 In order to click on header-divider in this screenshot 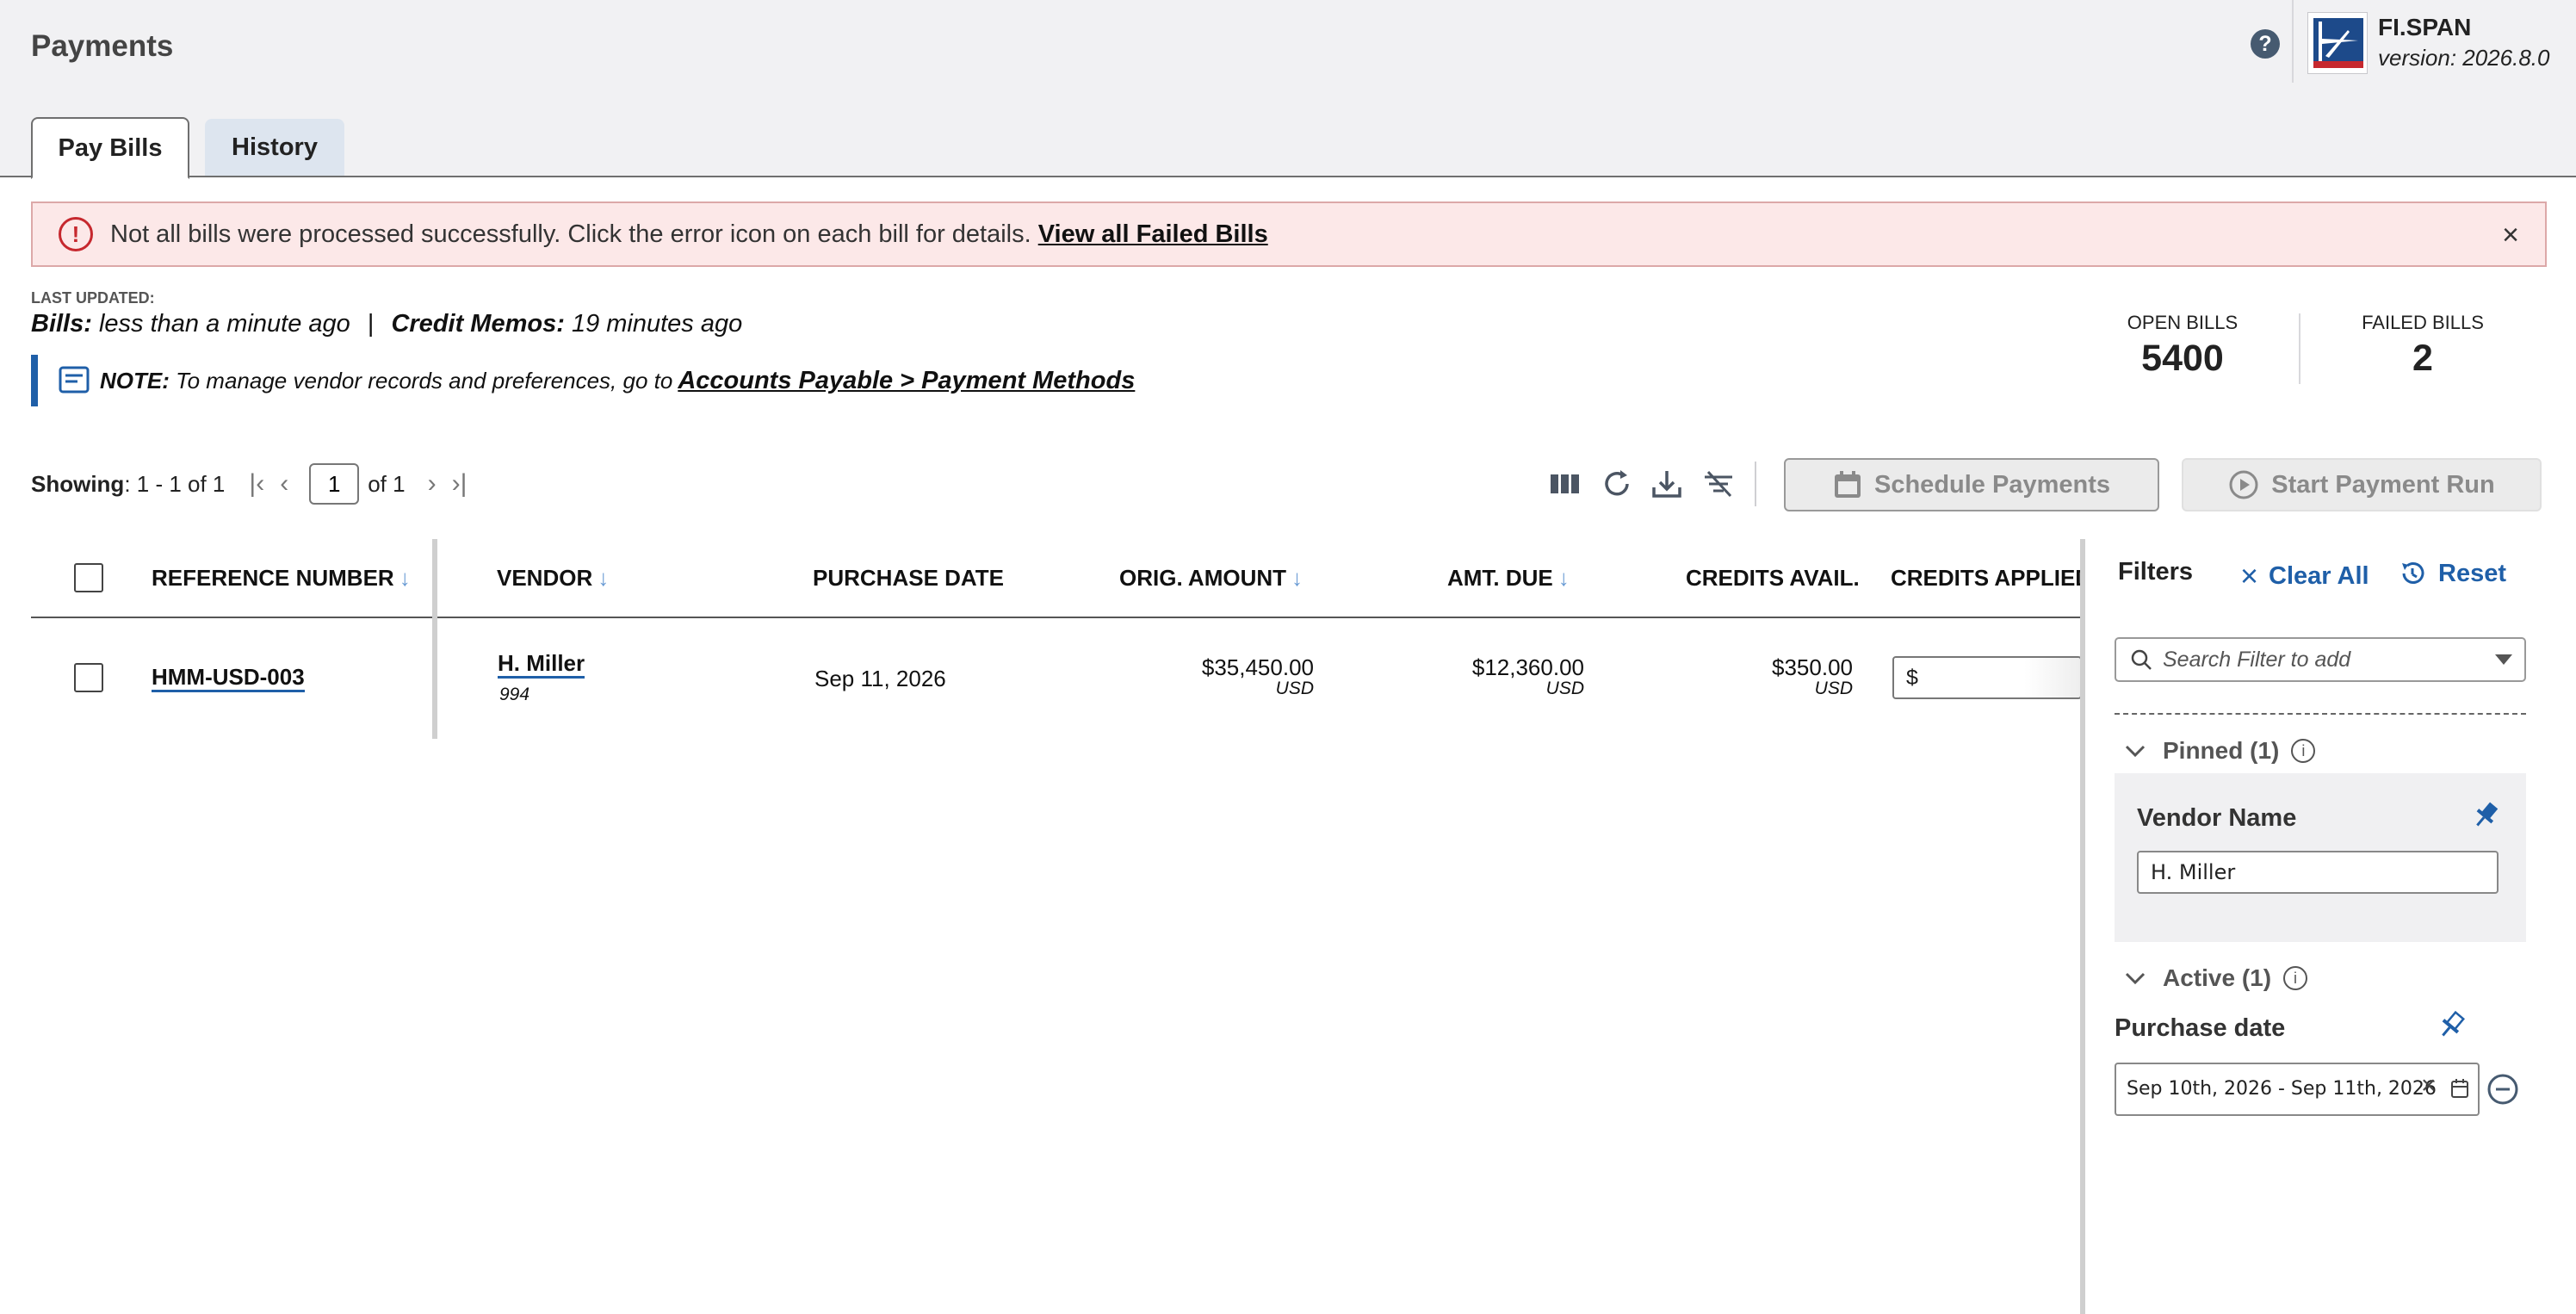, I will do `click(2293, 42)`.